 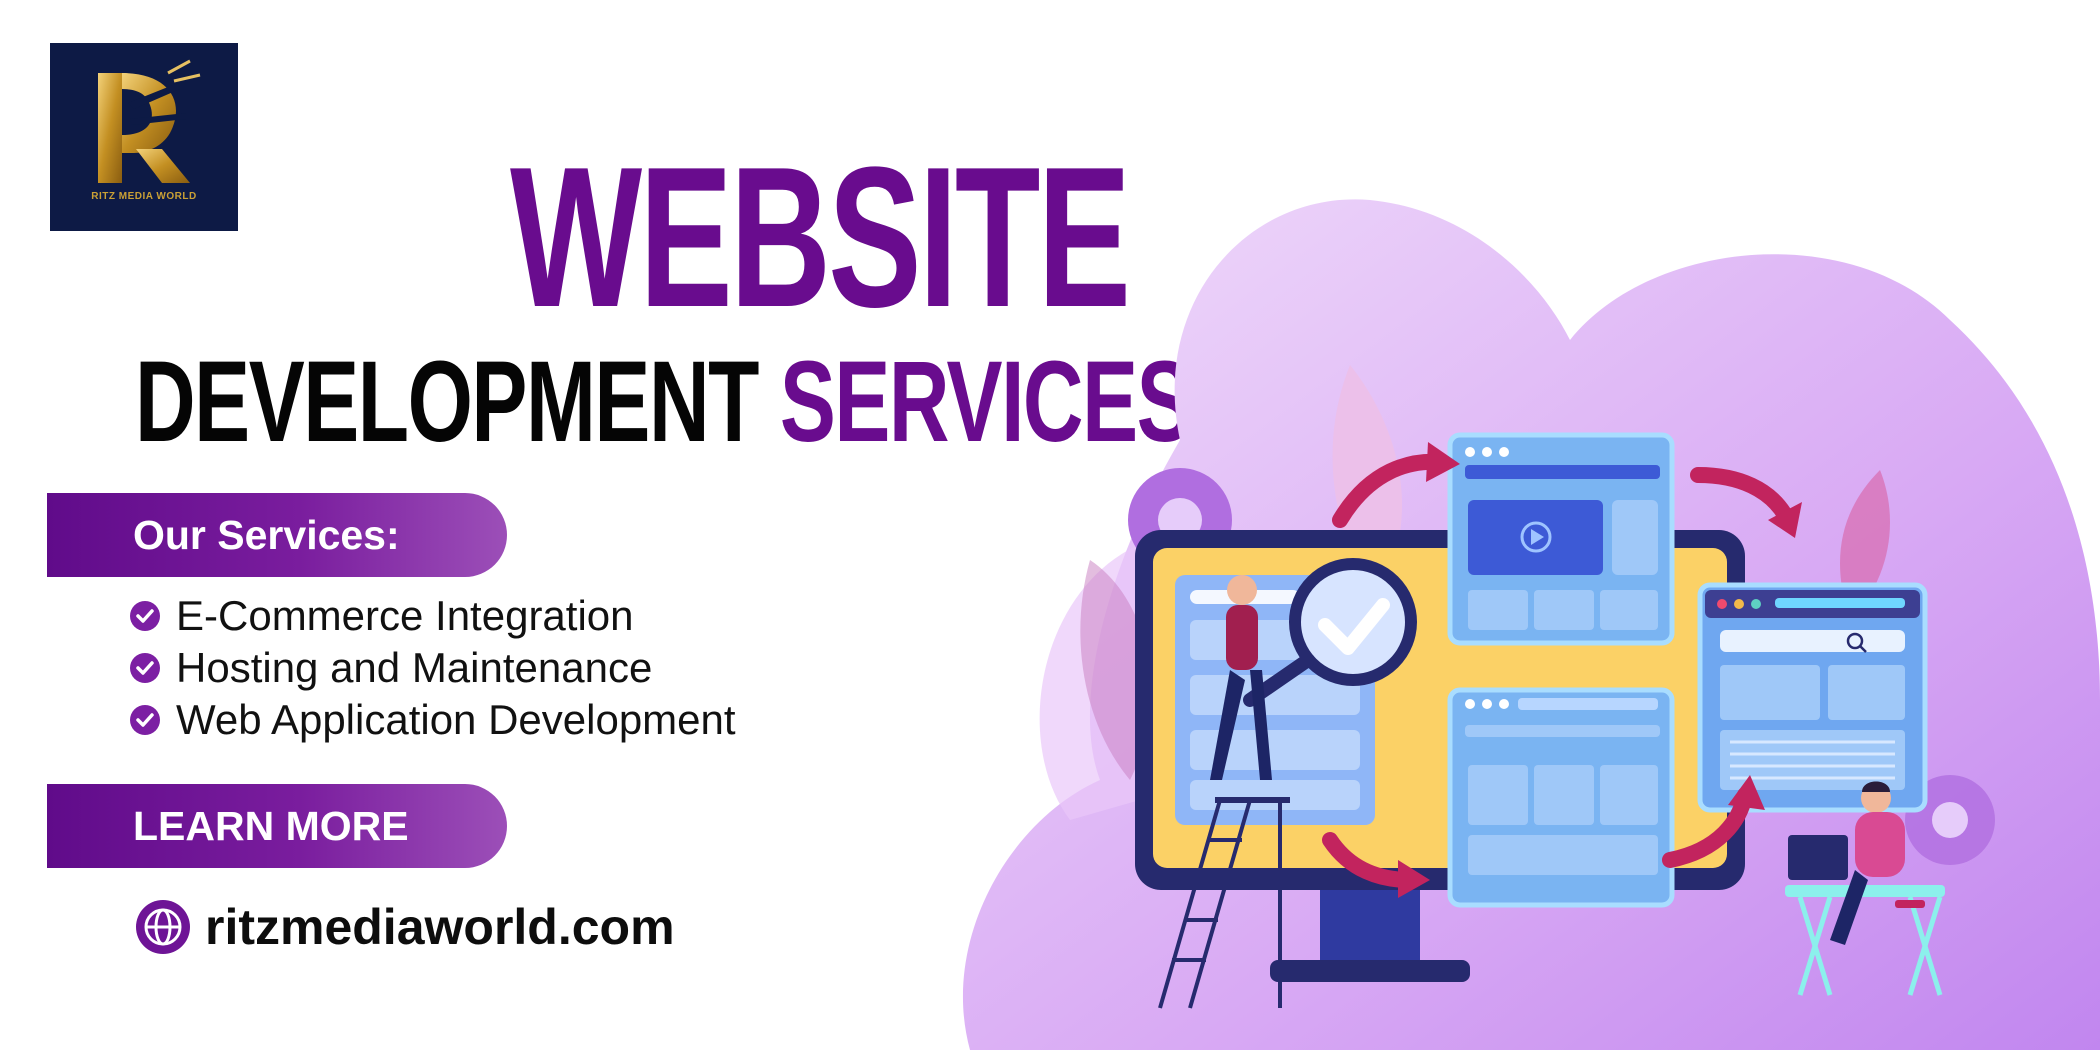 What do you see at coordinates (440, 927) in the screenshot?
I see `website-url: ritzmediaworld.com` at bounding box center [440, 927].